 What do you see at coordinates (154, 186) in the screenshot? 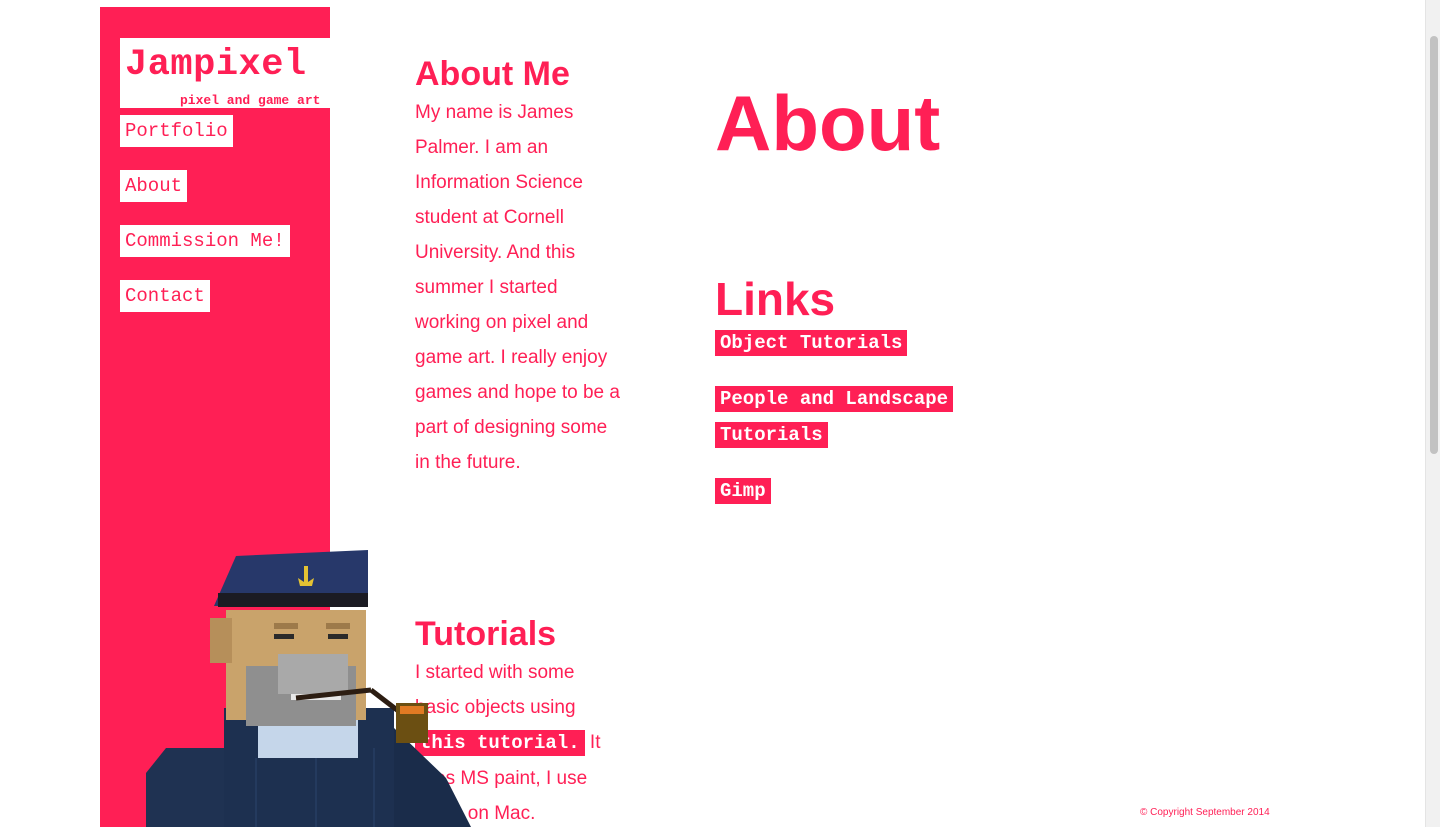
I see `nav-about: About` at bounding box center [154, 186].